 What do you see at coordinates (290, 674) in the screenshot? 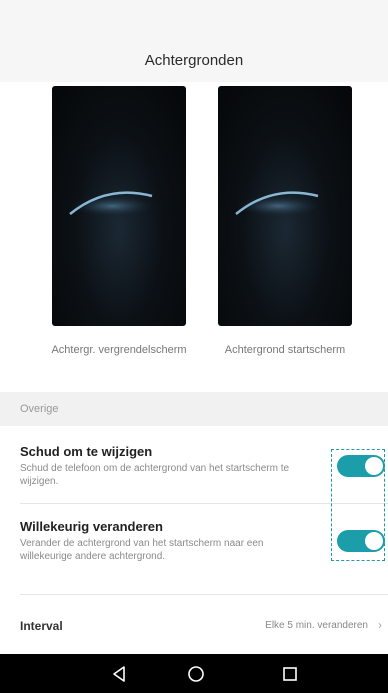
I see `recents-icon` at bounding box center [290, 674].